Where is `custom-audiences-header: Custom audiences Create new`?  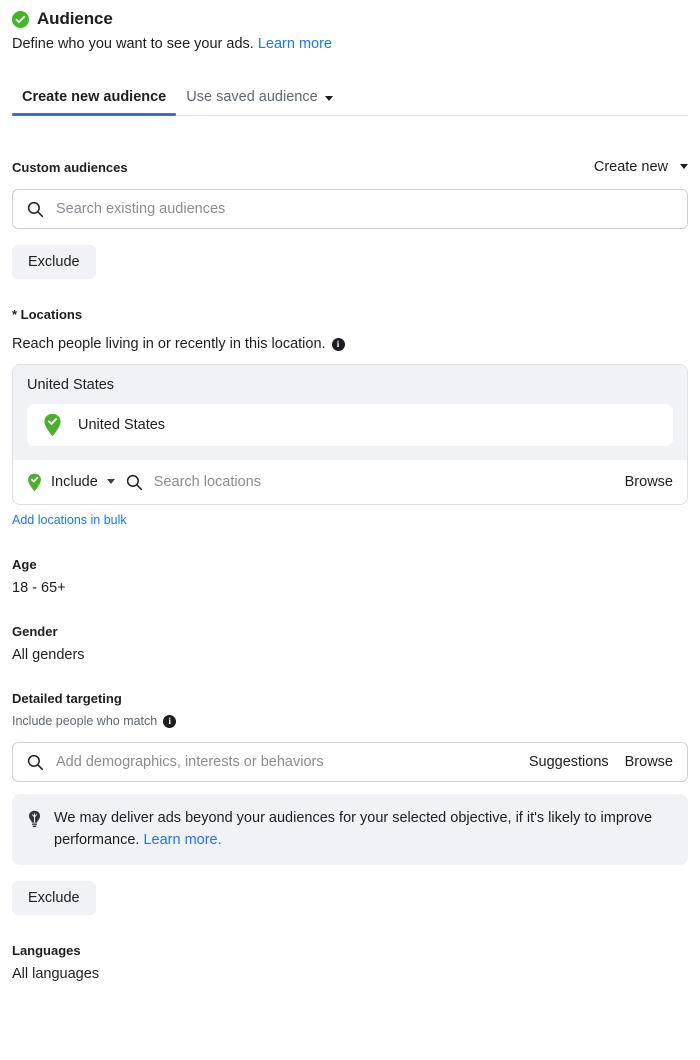 custom-audiences-header: Custom audiences Create new is located at coordinates (350, 167).